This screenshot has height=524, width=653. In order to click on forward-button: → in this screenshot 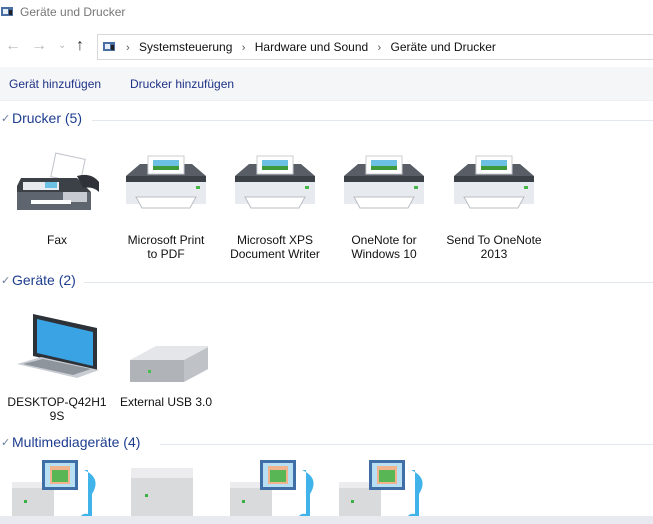, I will do `click(39, 46)`.